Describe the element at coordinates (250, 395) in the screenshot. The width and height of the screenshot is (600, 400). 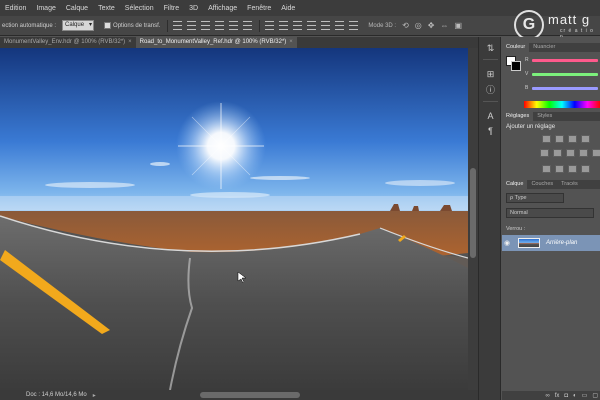
I see `horizontal-scrollbar-thumb` at that location.